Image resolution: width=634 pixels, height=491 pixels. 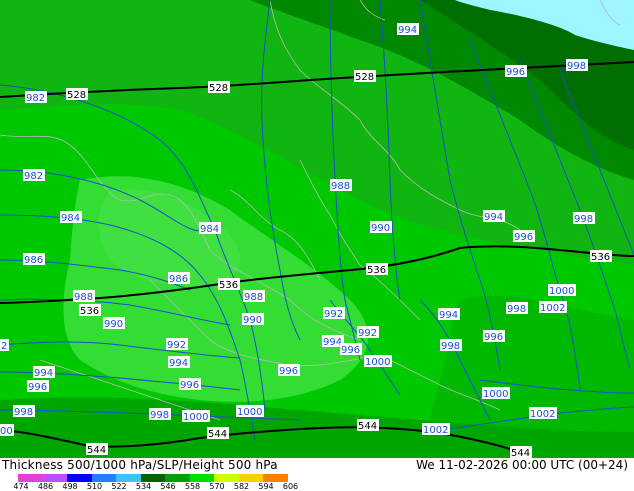 What do you see at coordinates (4, 346) in the screenshot?
I see `svg-text: 2` at bounding box center [4, 346].